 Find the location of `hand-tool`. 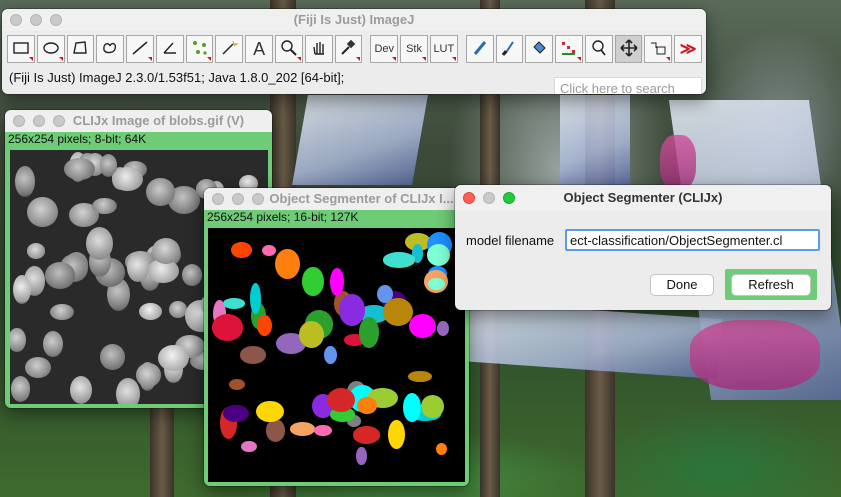

hand-tool is located at coordinates (318, 49).